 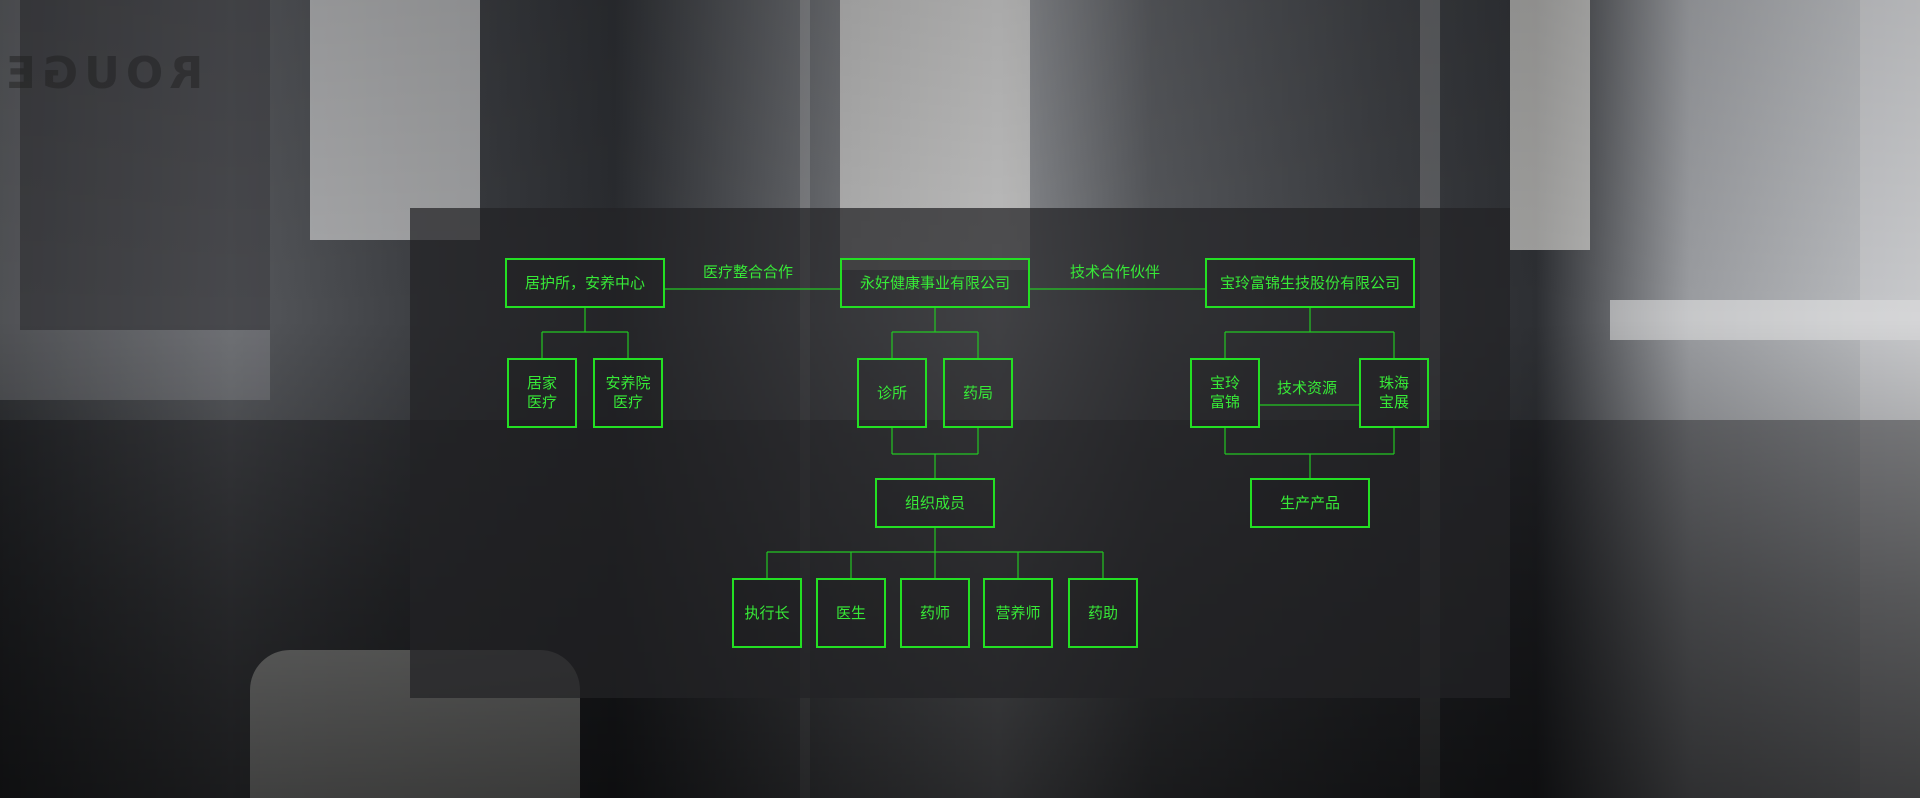 I want to click on node-baoling-company: 宝玲富锦生技股份有限公司, so click(x=1310, y=283).